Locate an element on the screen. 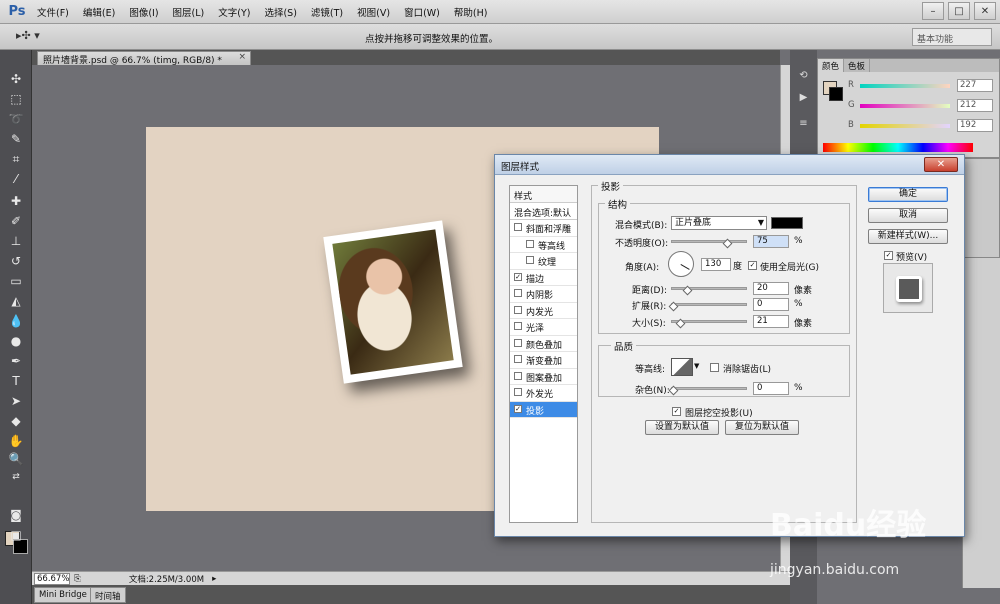 This screenshot has height=604, width=1000. menu-type: 文字(Y) is located at coordinates (234, 12).